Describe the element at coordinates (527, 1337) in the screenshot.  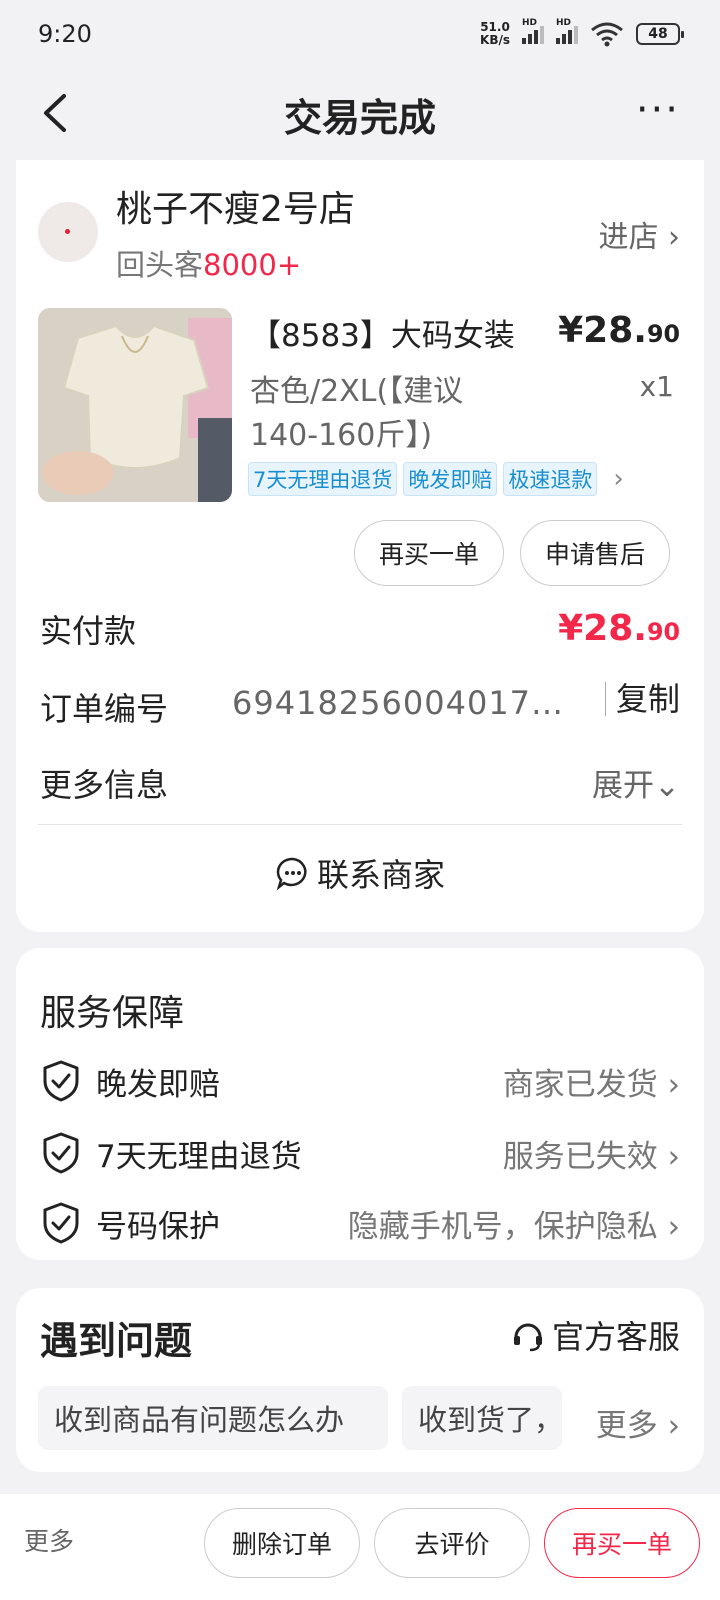
I see `headset-icon` at that location.